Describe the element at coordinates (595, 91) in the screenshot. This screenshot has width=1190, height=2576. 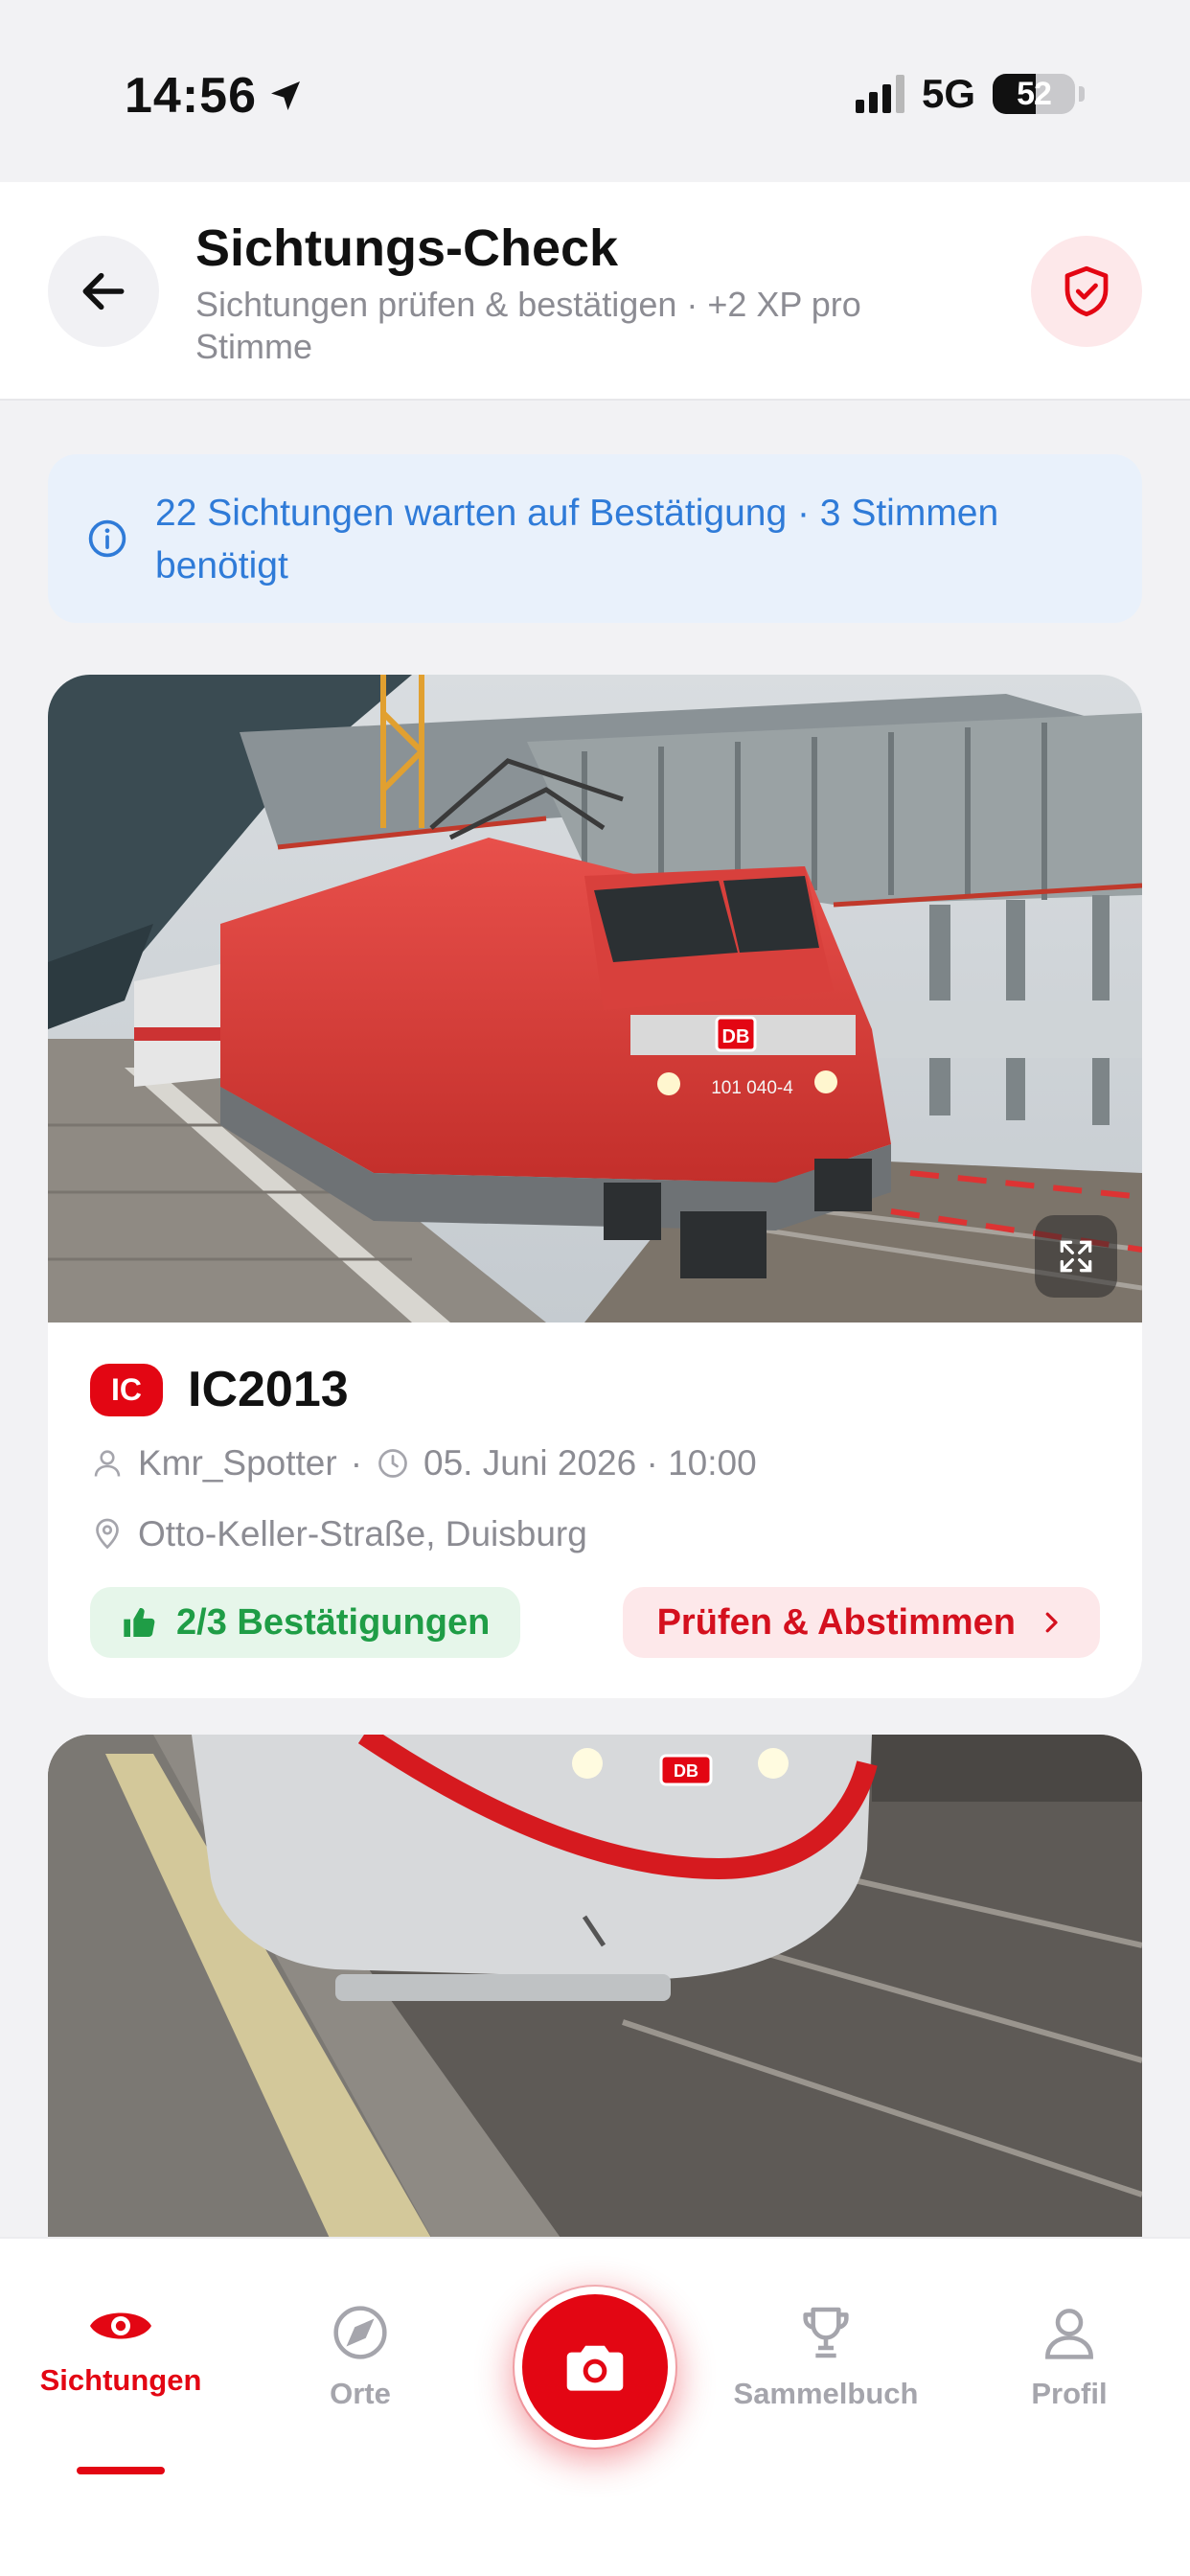
I see `status-bar: 14:56 5G 52` at that location.